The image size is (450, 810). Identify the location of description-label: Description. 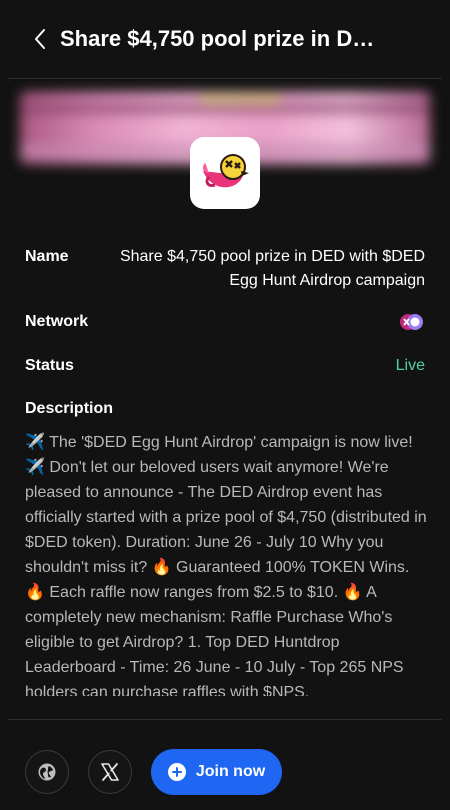
(69, 408).